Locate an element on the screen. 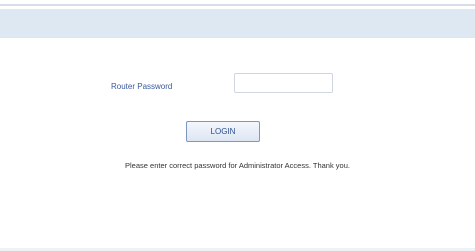 The image size is (475, 251). login-button: LOGIN is located at coordinates (223, 131).